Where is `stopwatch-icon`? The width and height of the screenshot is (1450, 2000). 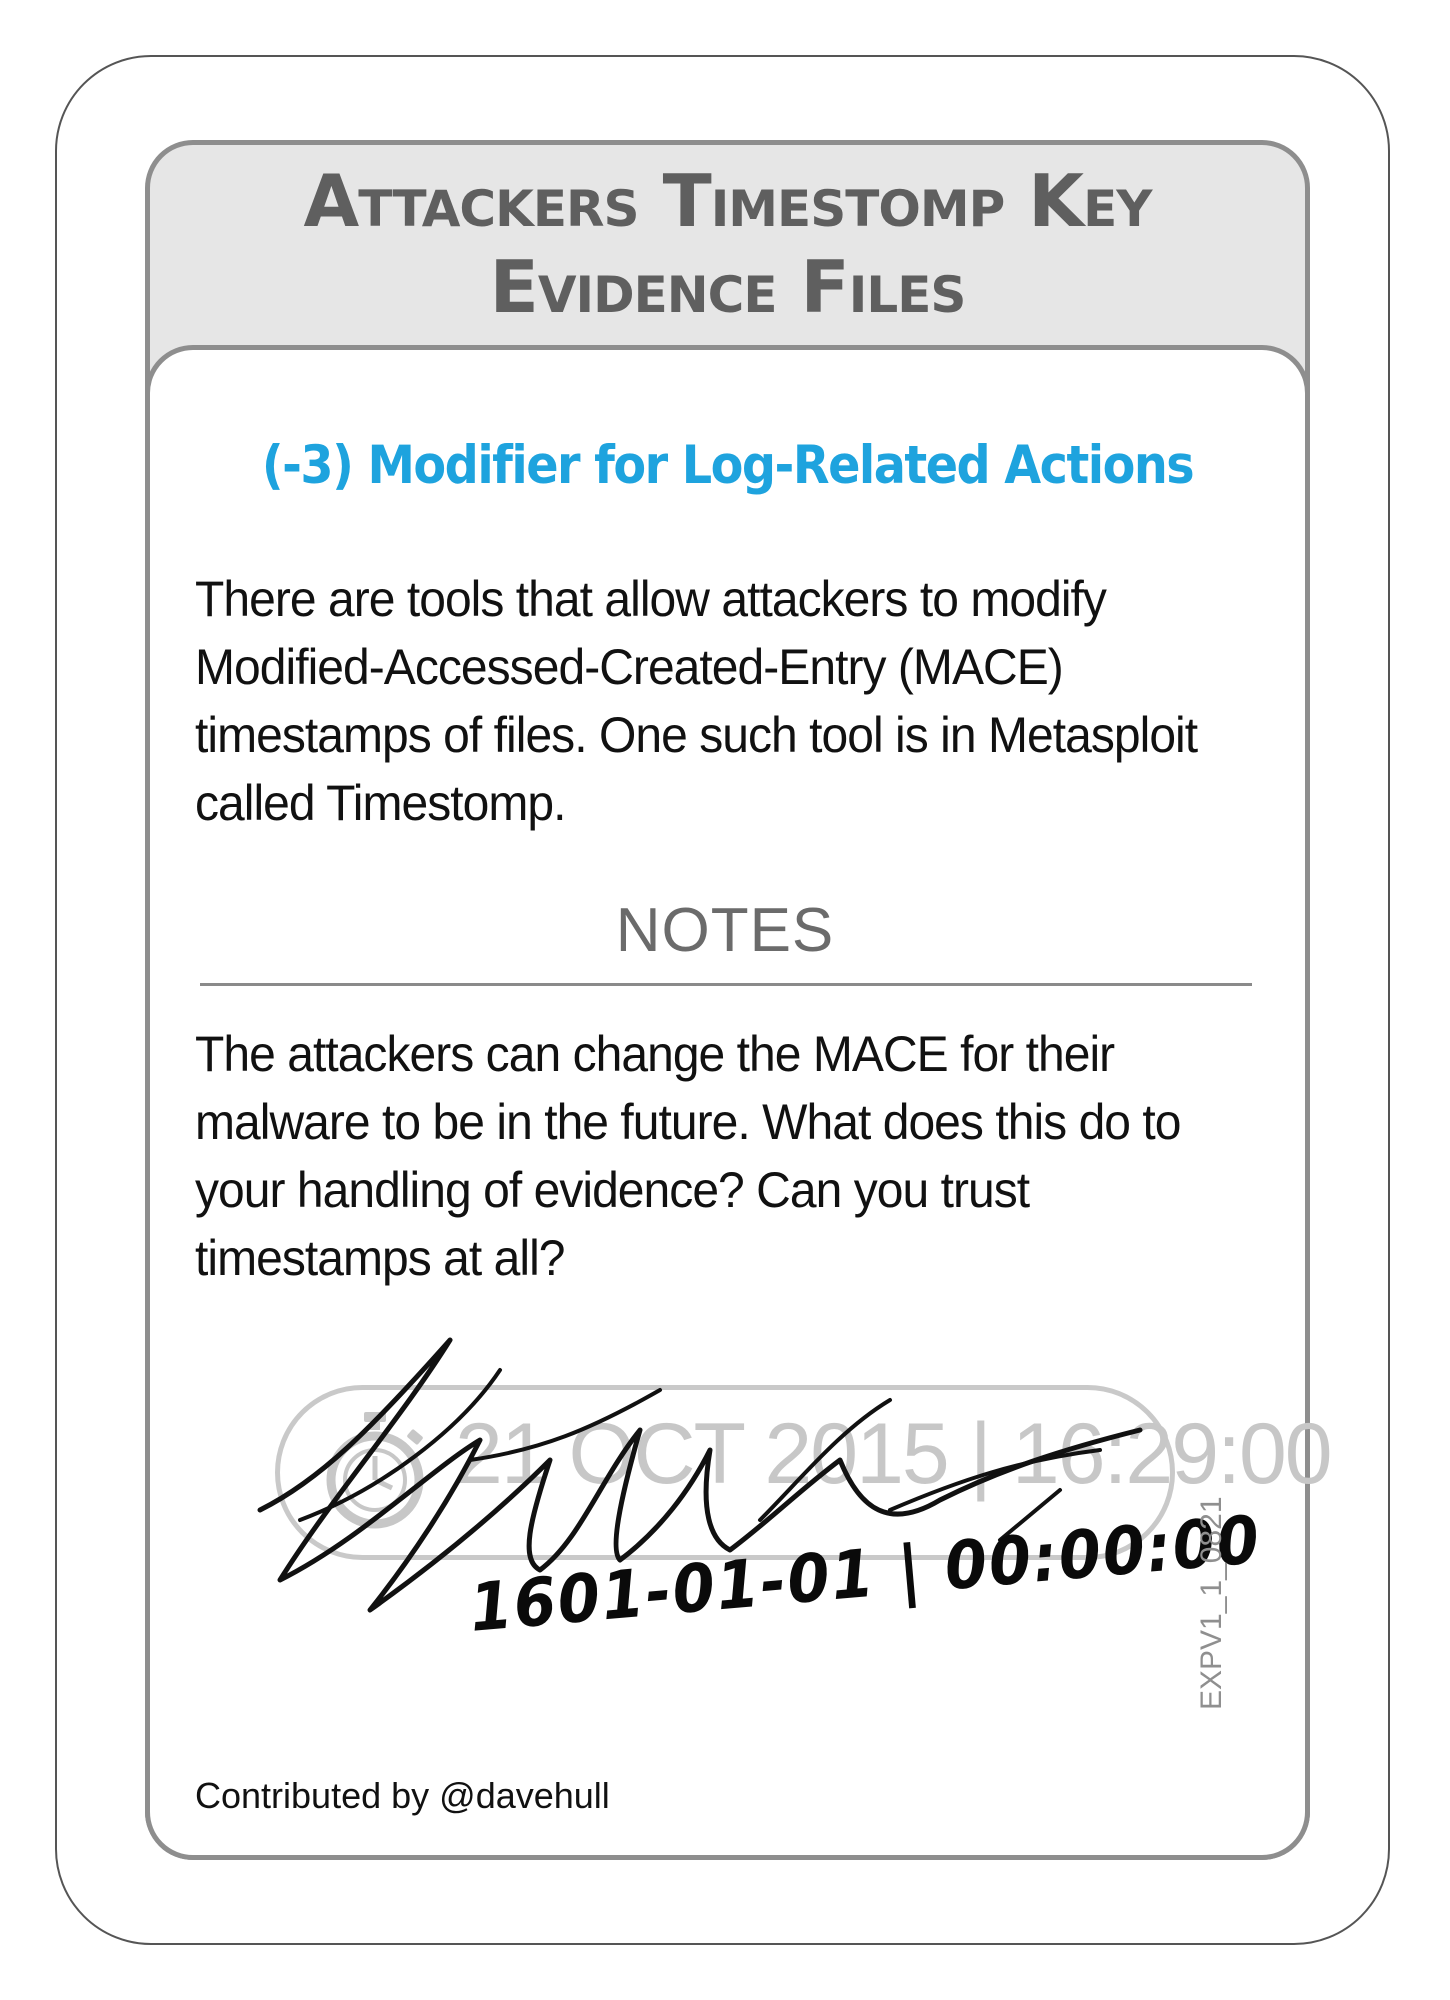
stopwatch-icon is located at coordinates (375, 1470).